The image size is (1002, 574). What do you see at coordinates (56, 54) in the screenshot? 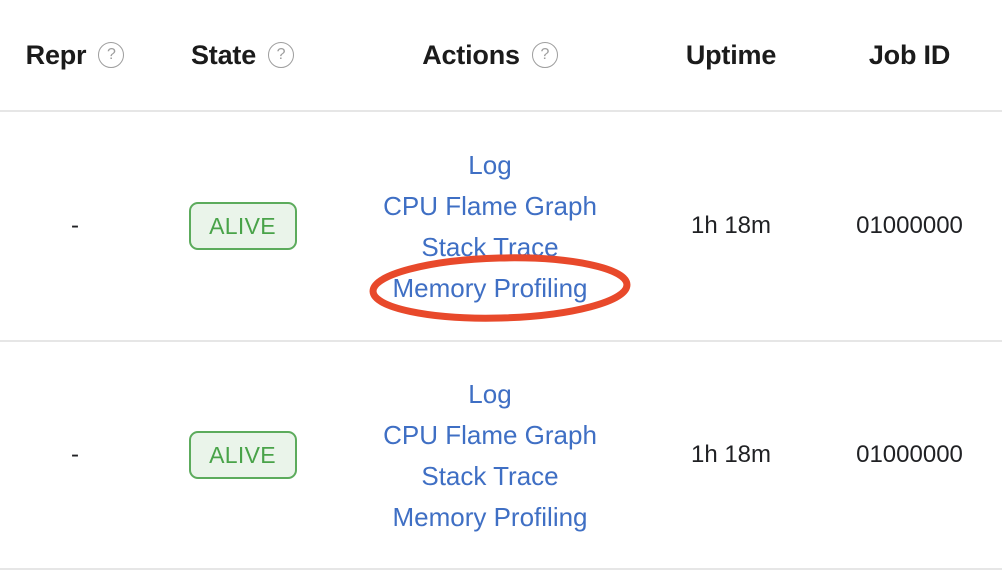
I see `column-header-label-repr: Repr` at bounding box center [56, 54].